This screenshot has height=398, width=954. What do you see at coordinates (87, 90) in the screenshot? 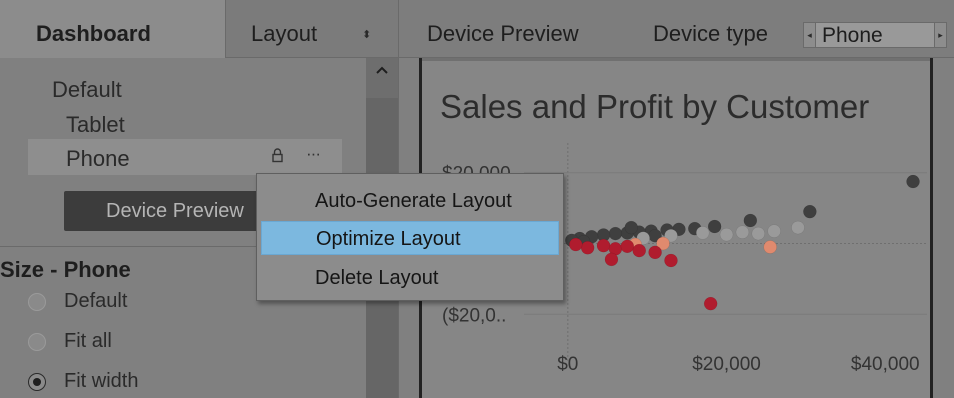
I see `device-item-default: Default` at bounding box center [87, 90].